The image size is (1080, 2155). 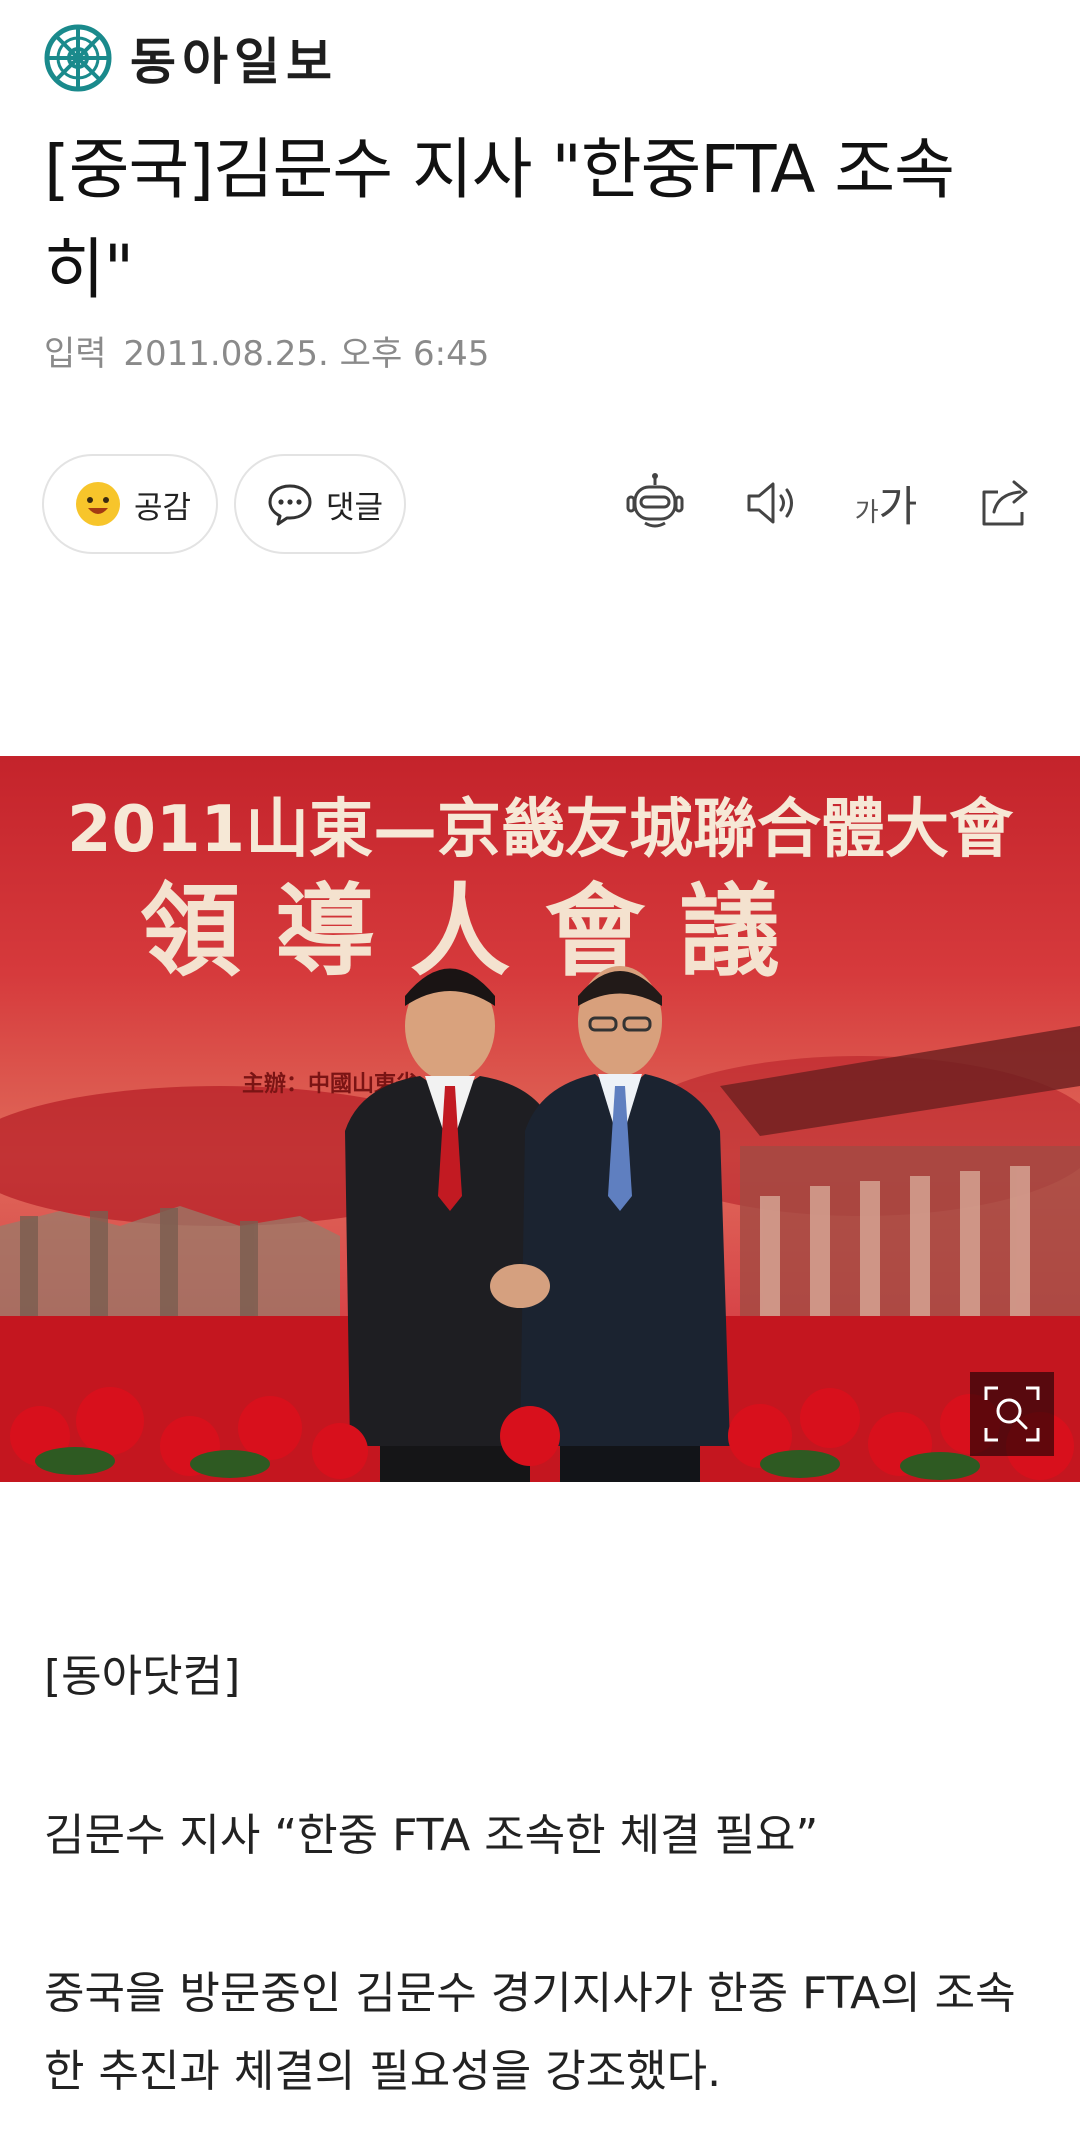 I want to click on article-source: [동아닷컴], so click(x=142, y=1676).